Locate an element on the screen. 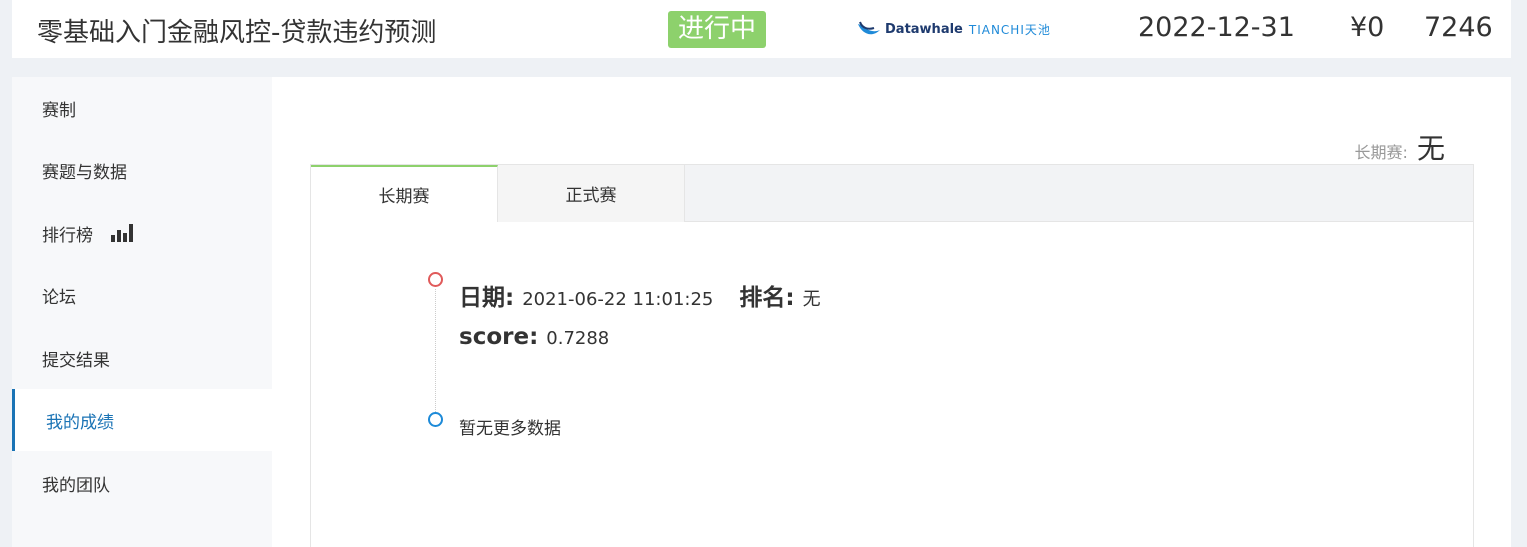 The image size is (1527, 547). score-value: 0.7288 is located at coordinates (578, 338).